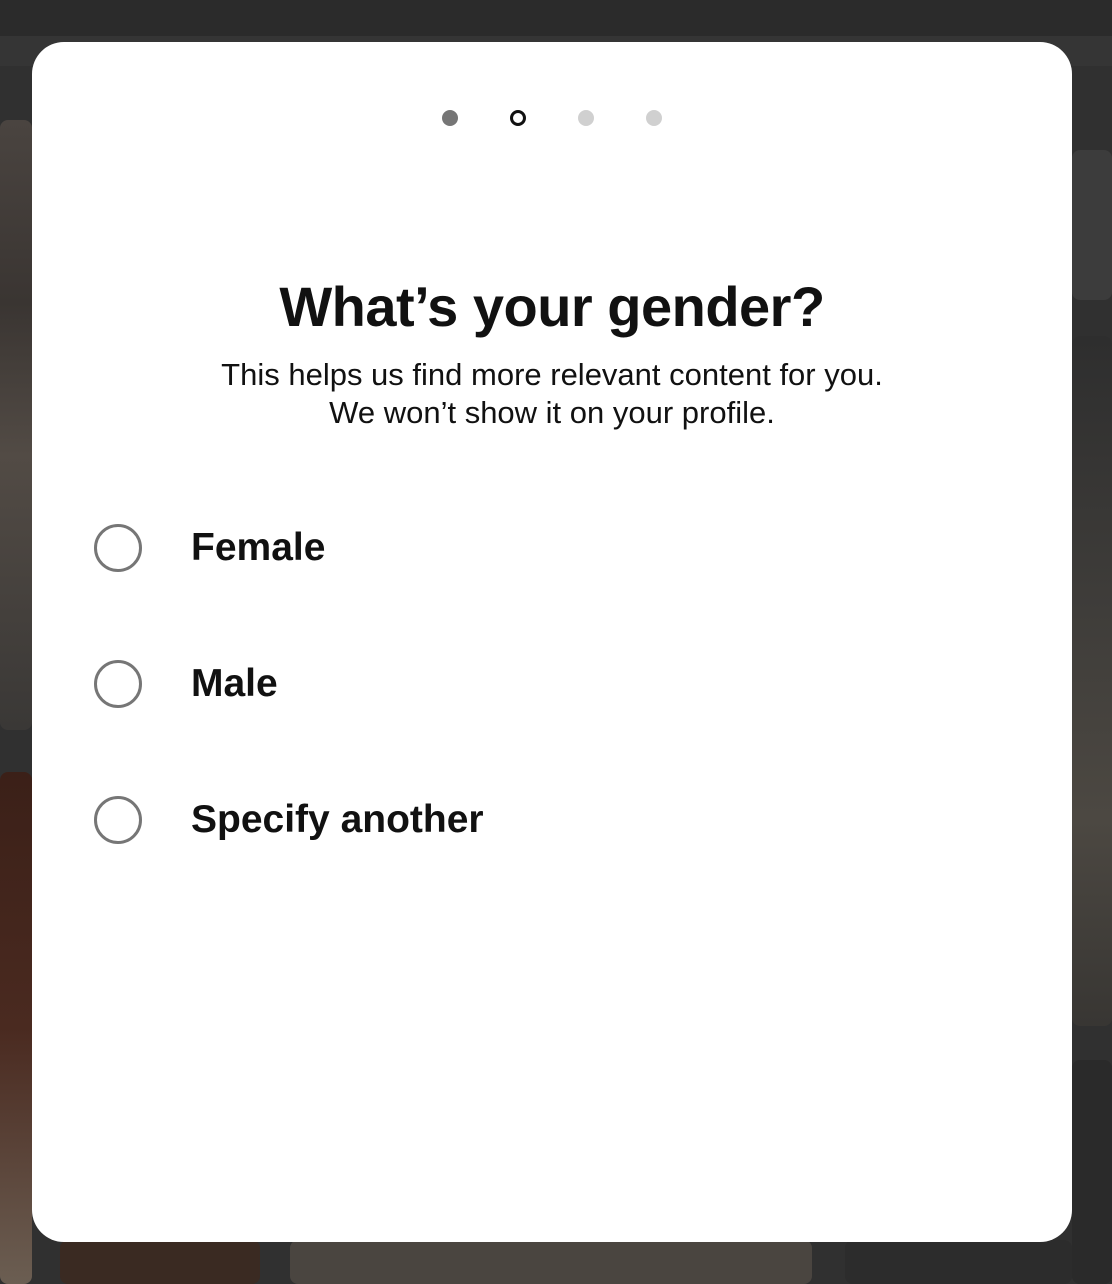  What do you see at coordinates (118, 684) in the screenshot?
I see `radio-button-male` at bounding box center [118, 684].